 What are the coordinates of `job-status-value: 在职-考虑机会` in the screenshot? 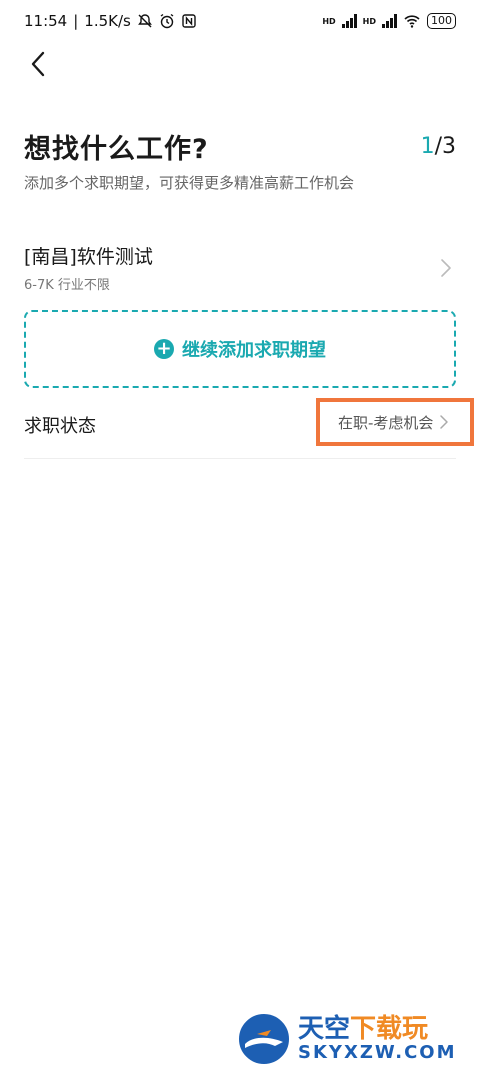 It's located at (386, 422).